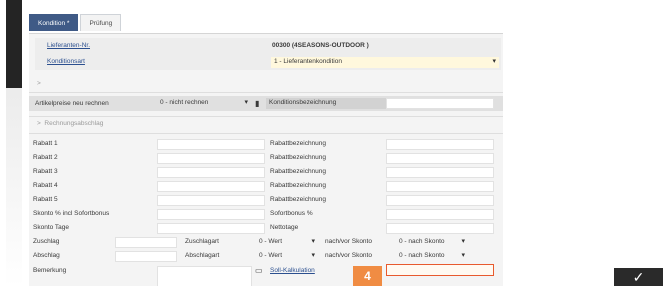 The height and width of the screenshot is (286, 663). Describe the element at coordinates (101, 22) in the screenshot. I see `tab-pruefung: Prüfung` at that location.